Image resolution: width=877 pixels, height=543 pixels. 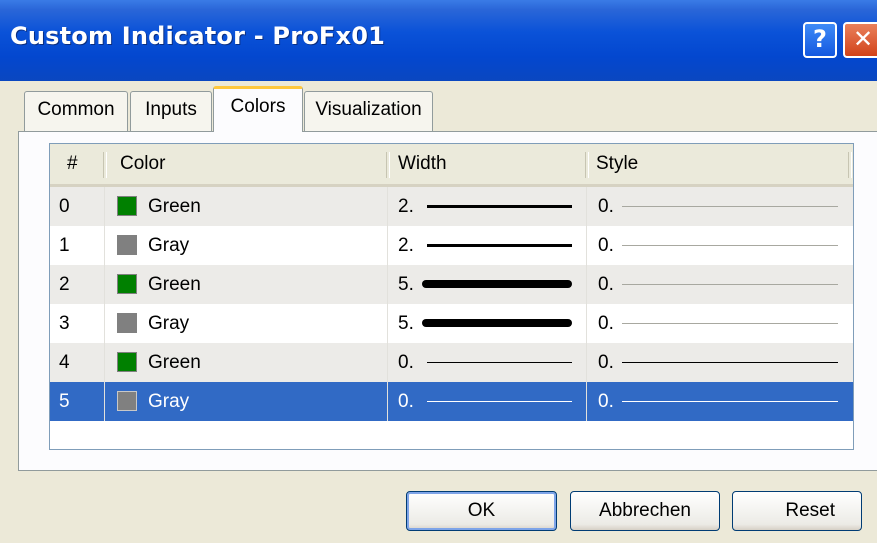 What do you see at coordinates (64, 362) in the screenshot?
I see `row-index: 4` at bounding box center [64, 362].